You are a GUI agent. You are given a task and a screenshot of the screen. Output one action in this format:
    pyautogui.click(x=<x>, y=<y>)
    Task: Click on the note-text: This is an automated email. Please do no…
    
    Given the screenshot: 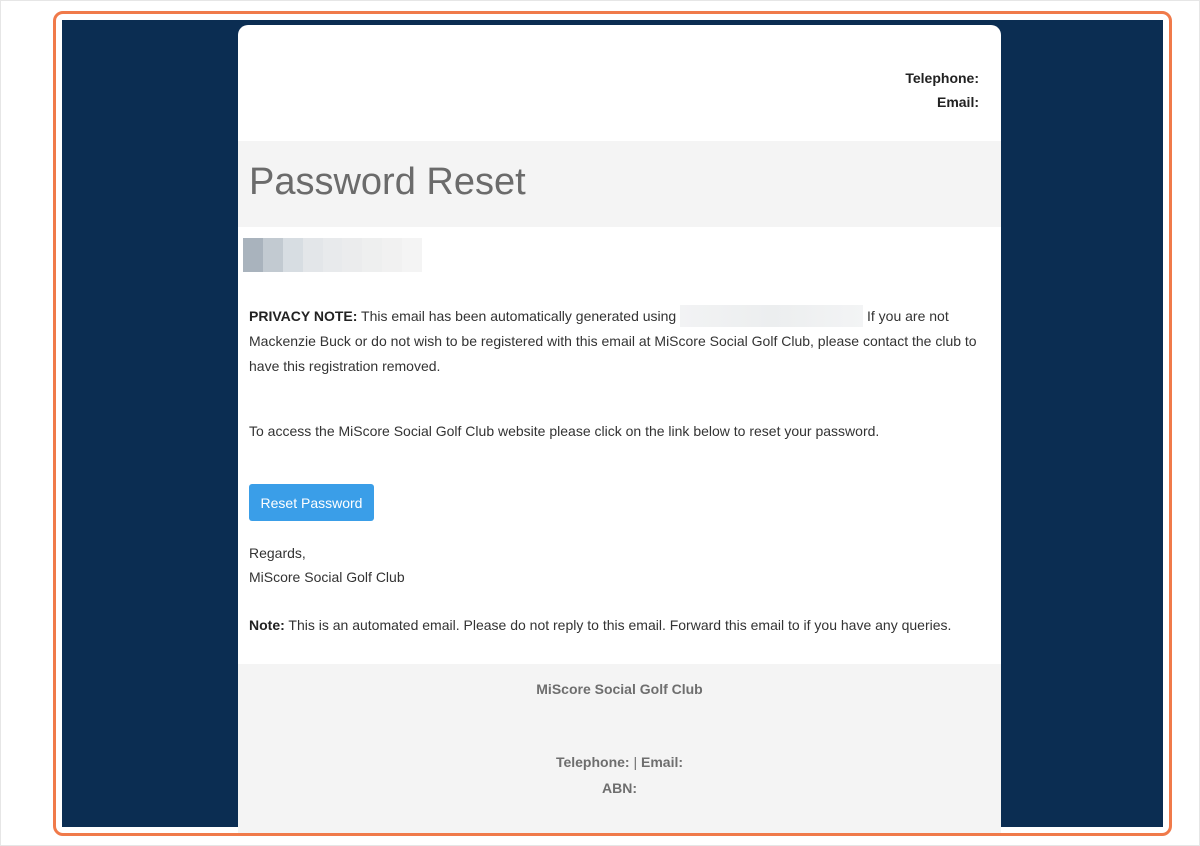 What is the action you would take?
    pyautogui.click(x=620, y=625)
    